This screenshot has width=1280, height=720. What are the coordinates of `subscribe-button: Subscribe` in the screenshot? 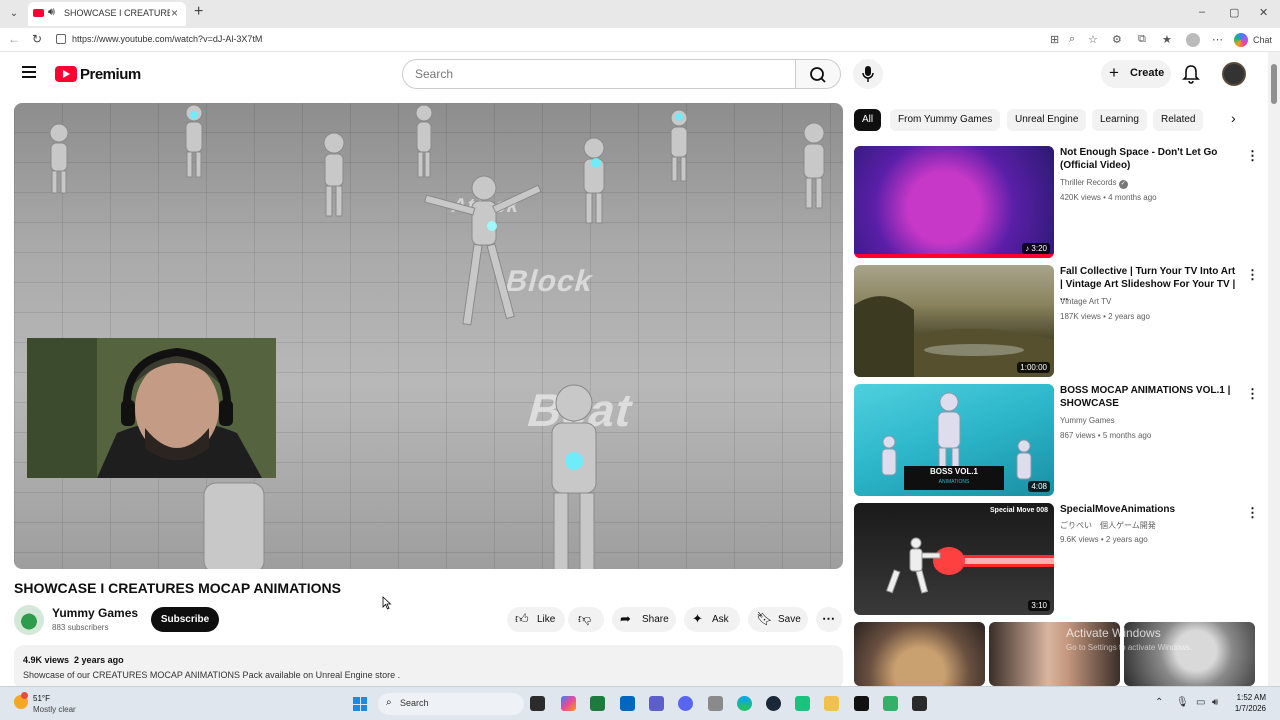 It's located at (185, 619).